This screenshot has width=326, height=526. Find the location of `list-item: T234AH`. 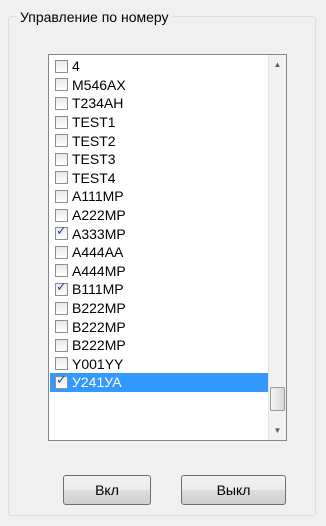

list-item: T234AH is located at coordinates (159, 103).